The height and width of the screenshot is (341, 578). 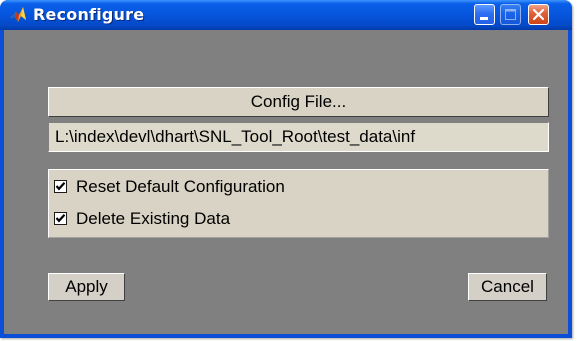 What do you see at coordinates (86, 287) in the screenshot?
I see `apply-button: Apply` at bounding box center [86, 287].